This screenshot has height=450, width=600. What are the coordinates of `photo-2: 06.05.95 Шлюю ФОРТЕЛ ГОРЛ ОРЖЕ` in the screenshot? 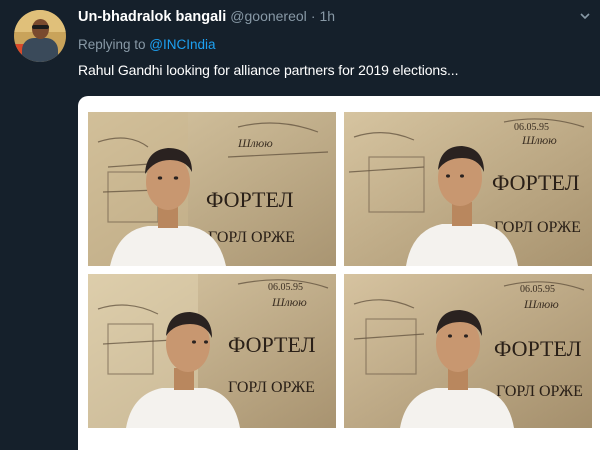 It's located at (468, 189).